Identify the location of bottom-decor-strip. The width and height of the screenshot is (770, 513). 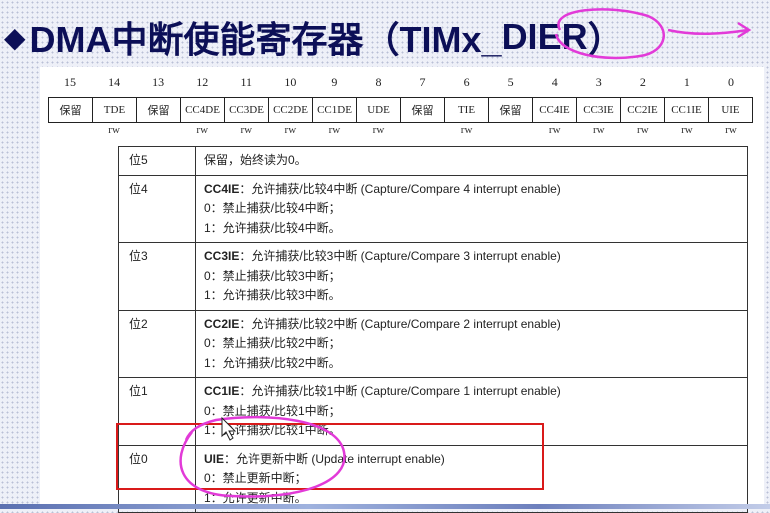
(385, 506).